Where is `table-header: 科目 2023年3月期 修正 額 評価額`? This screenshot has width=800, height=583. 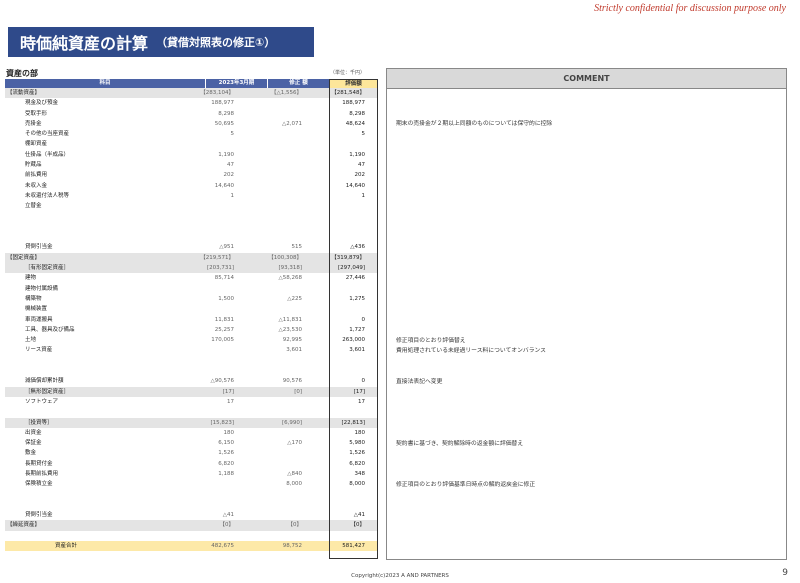 table-header: 科目 2023年3月期 修正 額 評価額 is located at coordinates (191, 83).